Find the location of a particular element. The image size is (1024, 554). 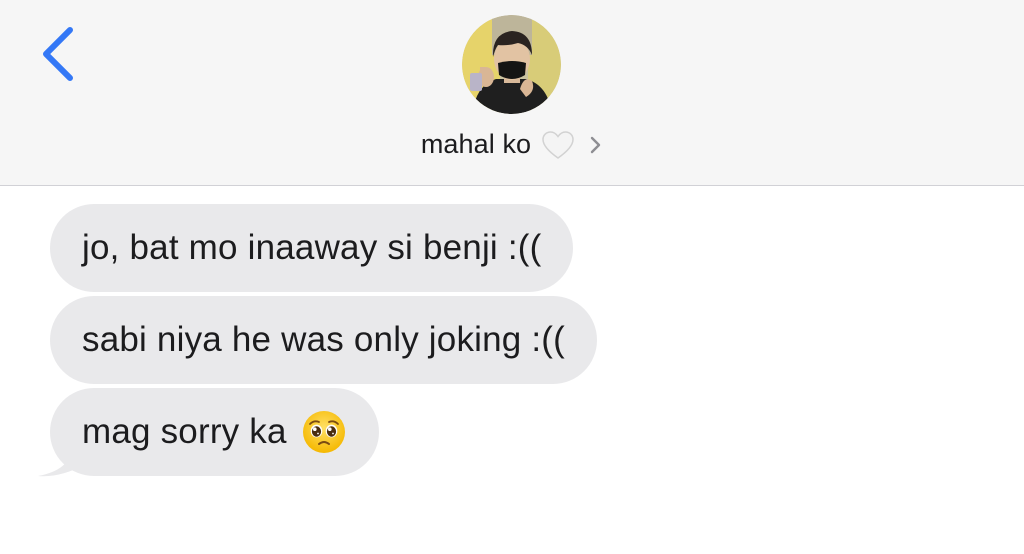

message-text: jo, bat mo inaaway si benji :(( is located at coordinates (312, 247).